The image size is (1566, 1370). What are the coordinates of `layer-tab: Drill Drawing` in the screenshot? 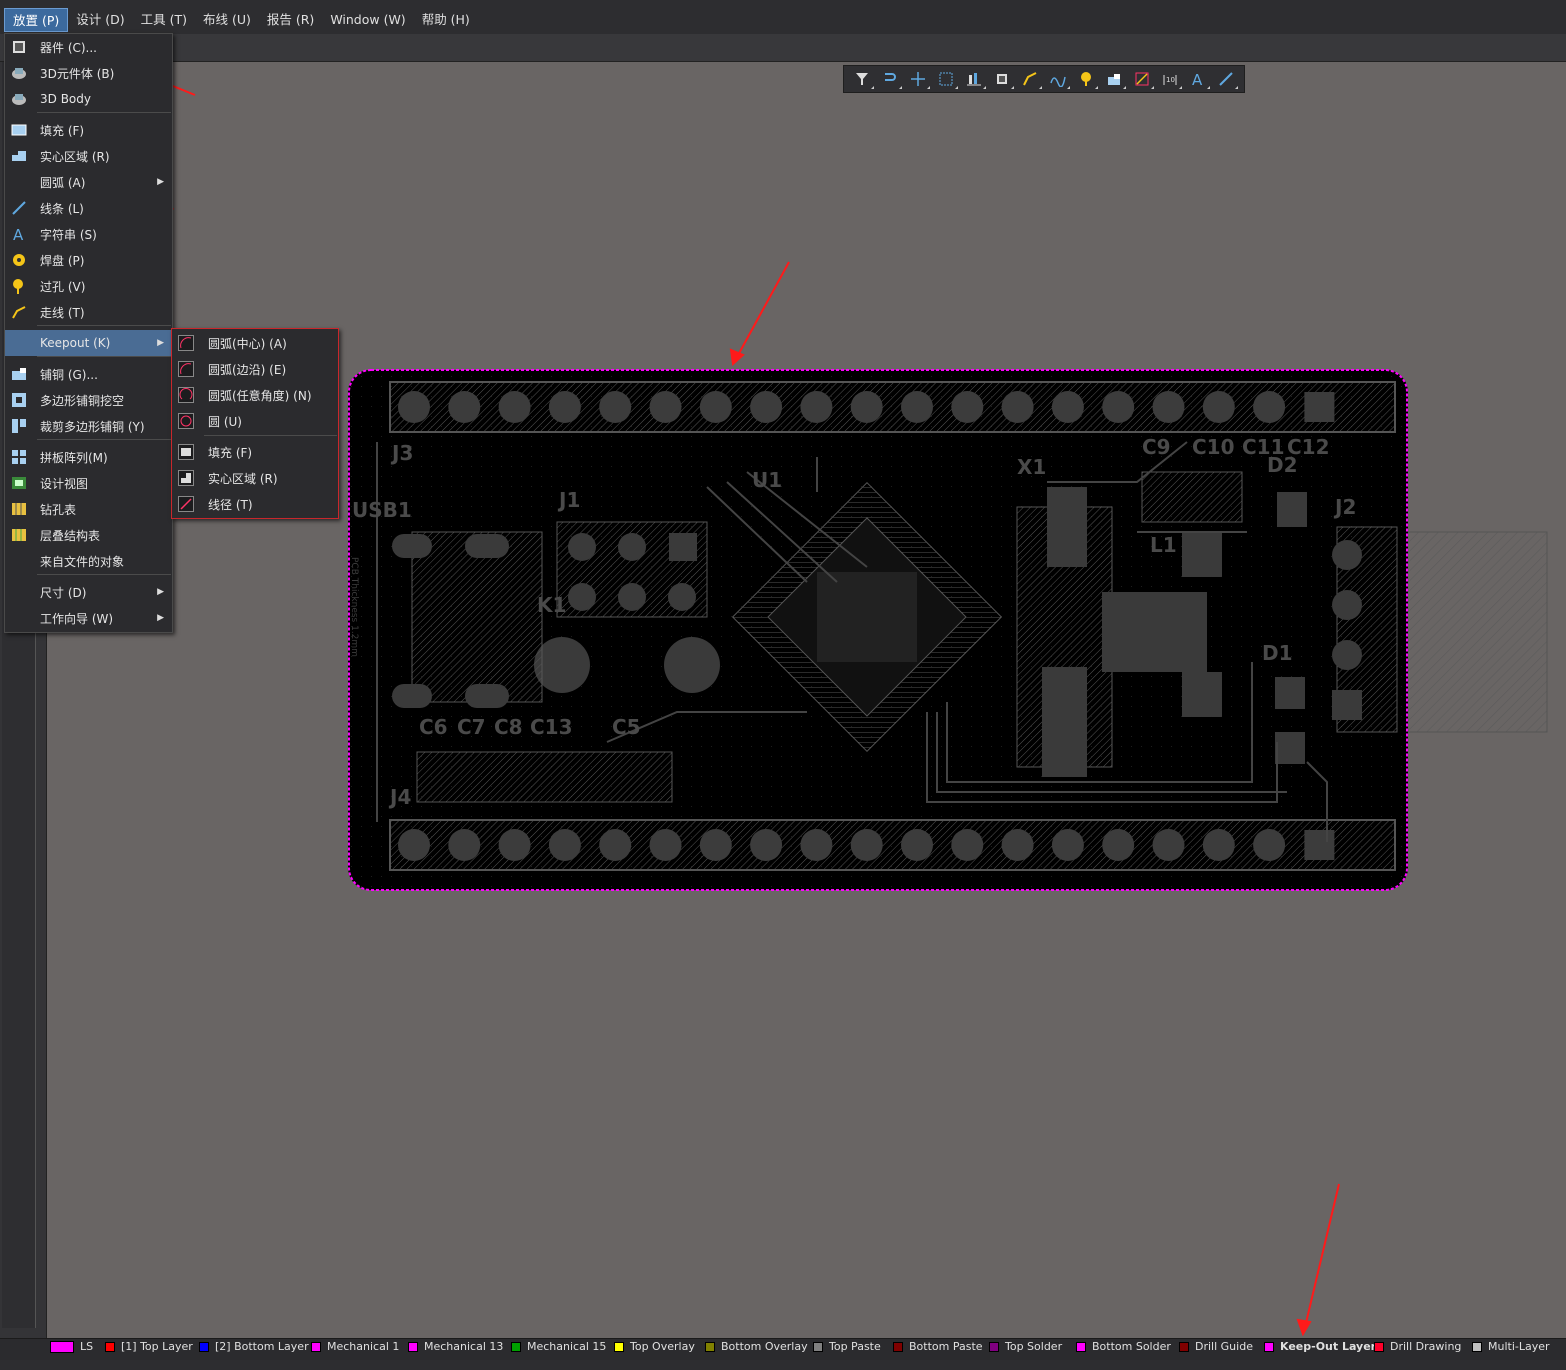 It's located at (1417, 1346).